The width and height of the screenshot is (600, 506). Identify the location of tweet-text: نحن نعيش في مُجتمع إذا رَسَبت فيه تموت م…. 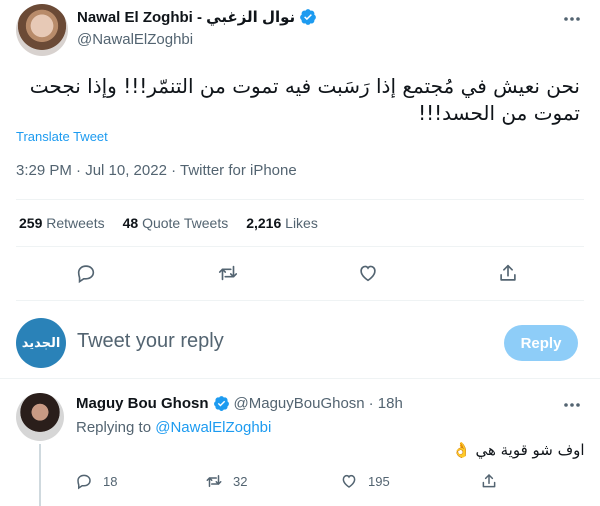
(304, 99).